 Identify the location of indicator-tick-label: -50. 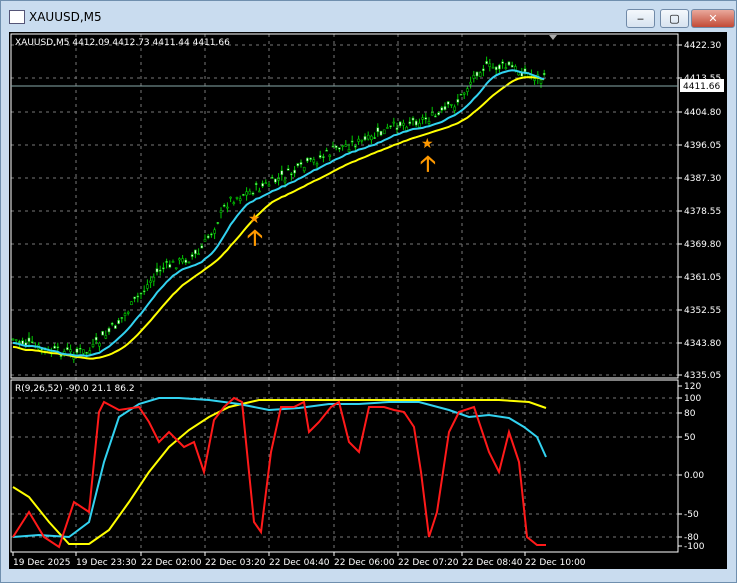
(691, 515).